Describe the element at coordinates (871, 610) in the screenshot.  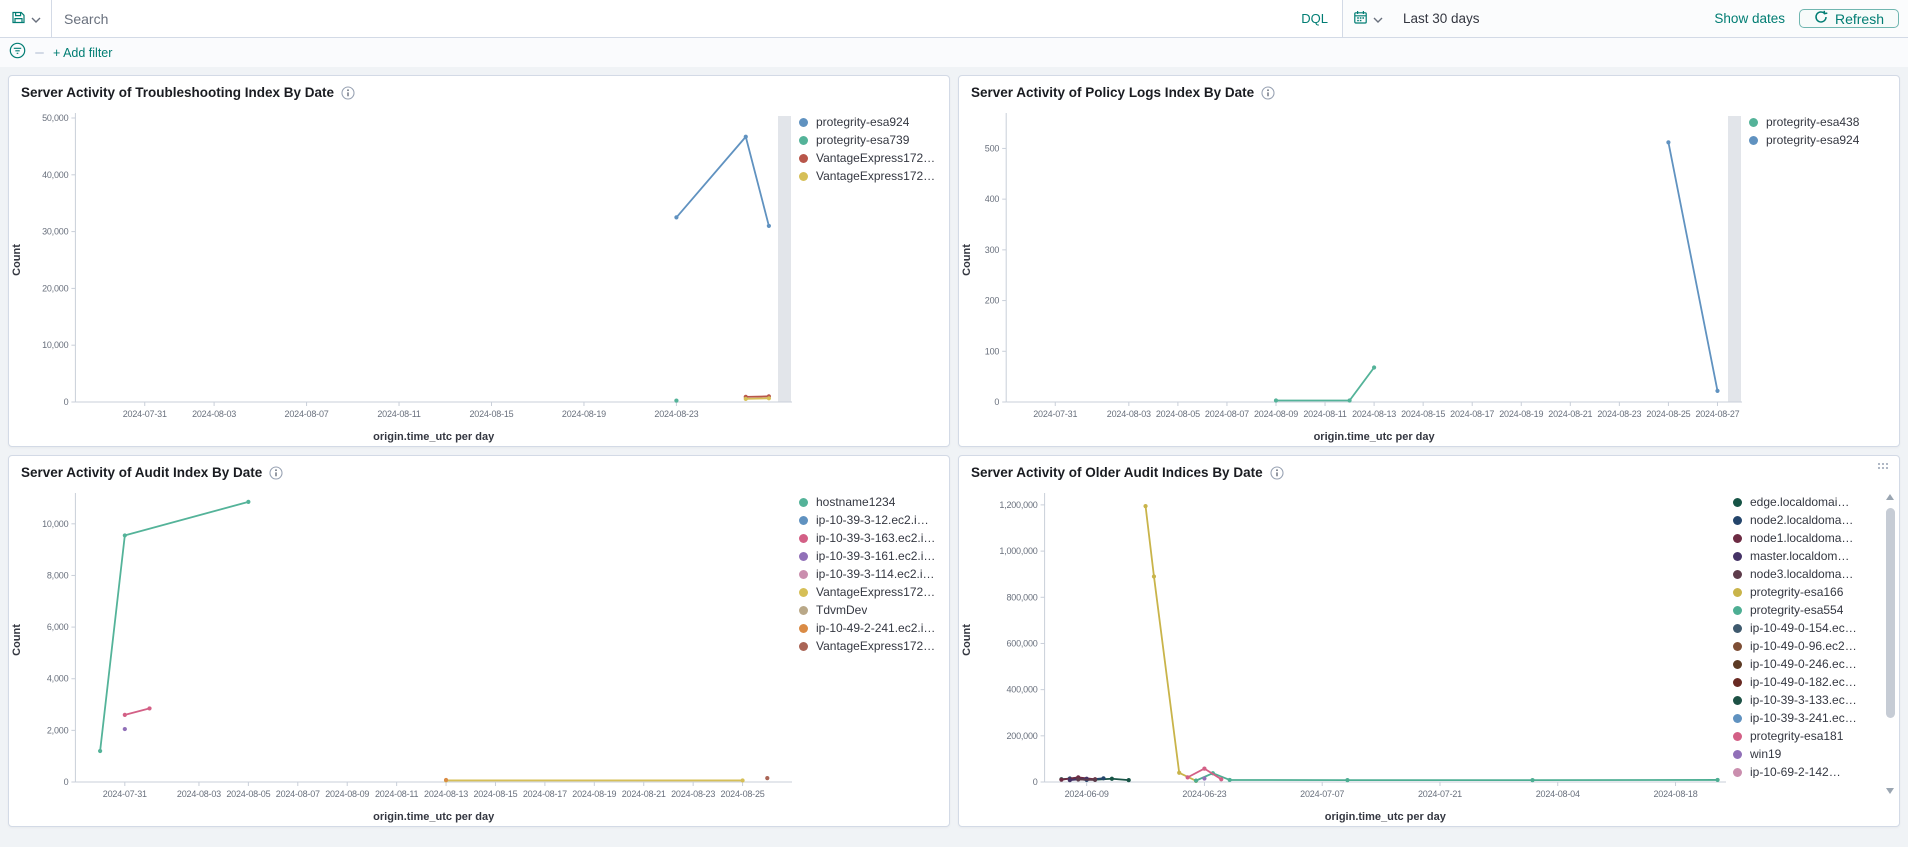
I see `legend-item: TdvmDev` at that location.